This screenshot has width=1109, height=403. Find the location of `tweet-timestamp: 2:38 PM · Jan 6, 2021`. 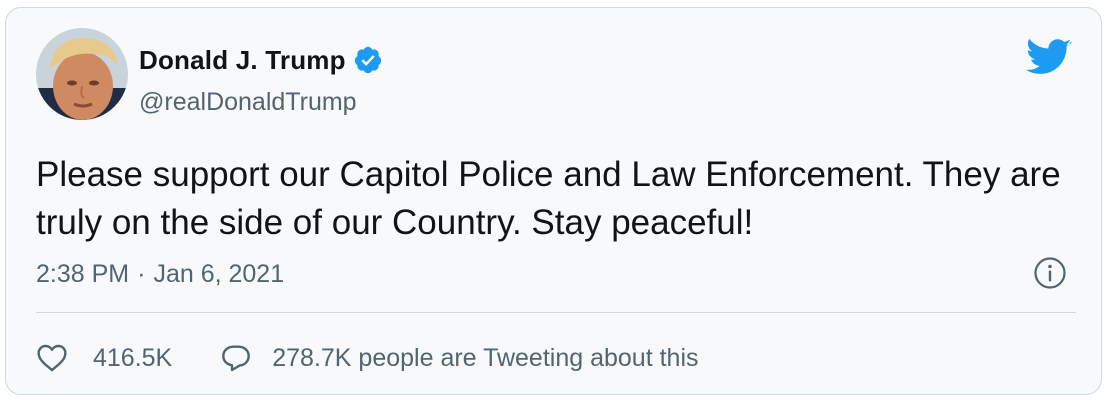

tweet-timestamp: 2:38 PM · Jan 6, 2021 is located at coordinates (160, 274).